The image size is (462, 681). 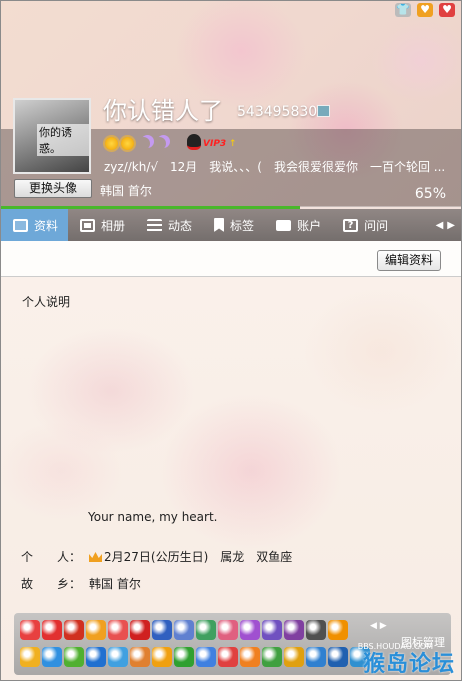 What do you see at coordinates (20, 225) in the screenshot?
I see `profile-card-icon` at bounding box center [20, 225].